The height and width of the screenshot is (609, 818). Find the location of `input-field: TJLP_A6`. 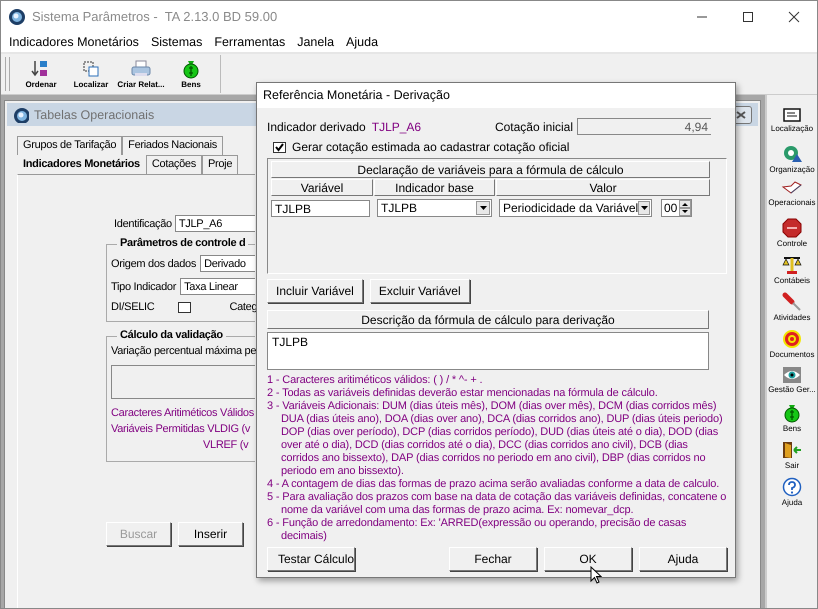

input-field: TJLP_A6 is located at coordinates (214, 223).